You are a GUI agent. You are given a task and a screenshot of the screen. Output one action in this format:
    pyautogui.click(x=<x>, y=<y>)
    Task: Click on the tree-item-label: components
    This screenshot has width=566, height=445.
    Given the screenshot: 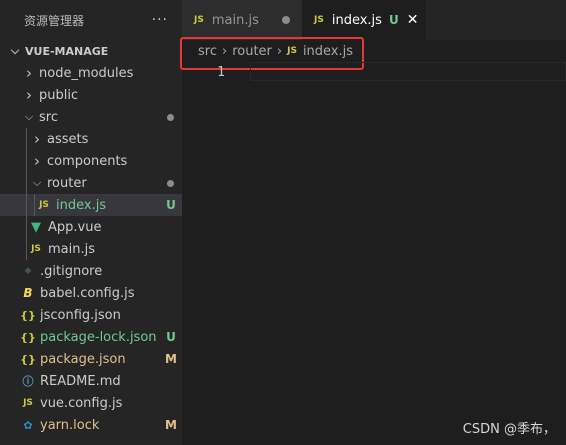 What is the action you would take?
    pyautogui.click(x=87, y=161)
    